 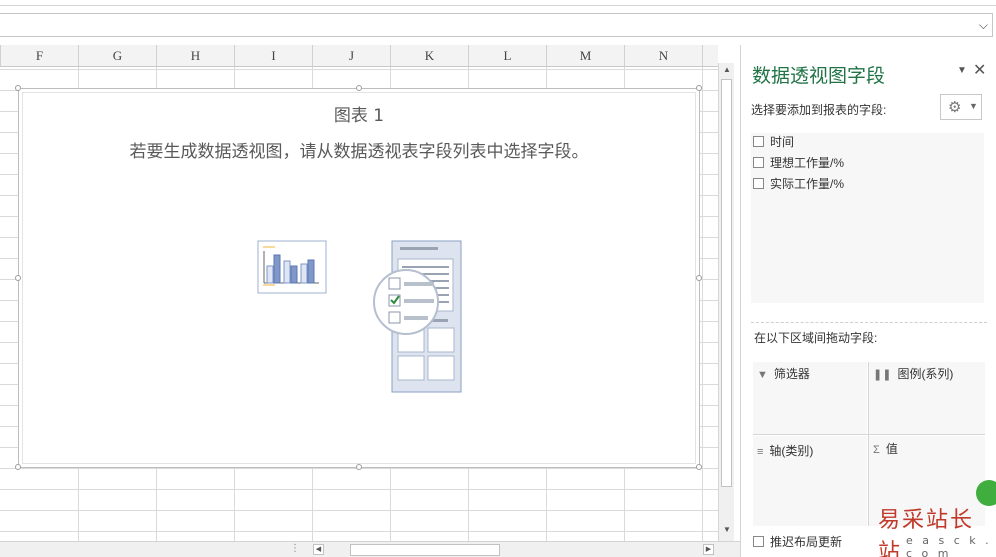 I want to click on splitter-icon: ⋮, so click(x=295, y=548).